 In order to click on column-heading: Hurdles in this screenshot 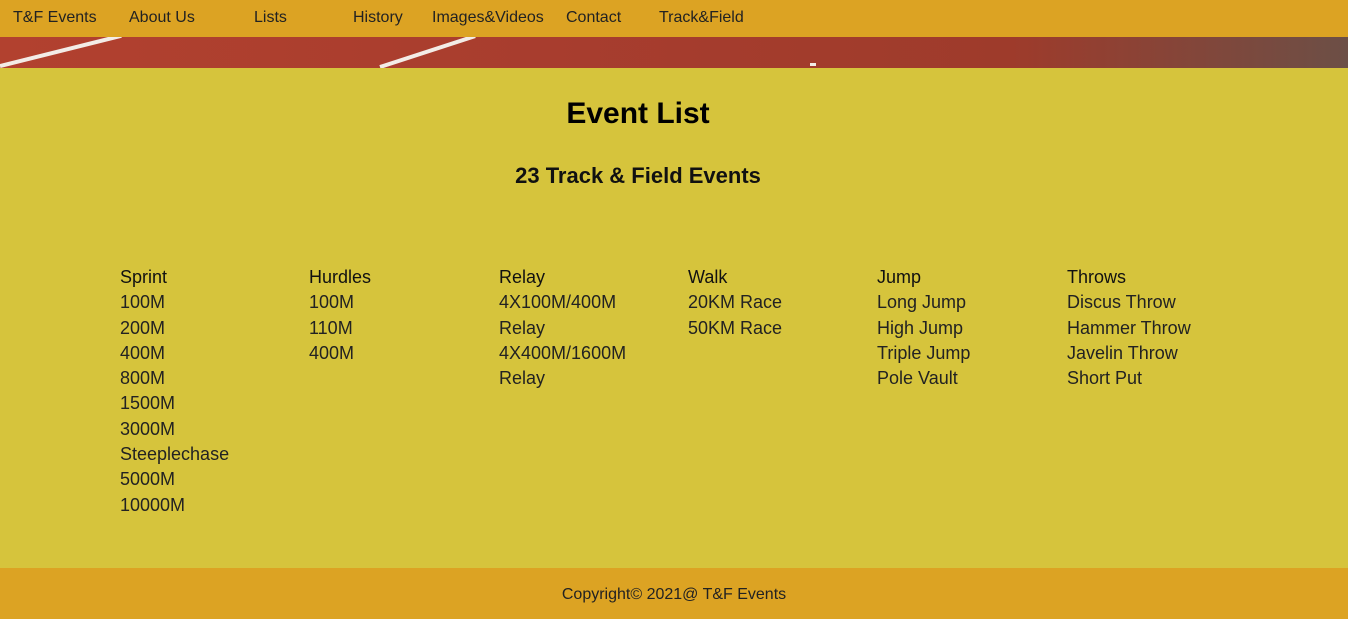, I will do `click(340, 277)`.